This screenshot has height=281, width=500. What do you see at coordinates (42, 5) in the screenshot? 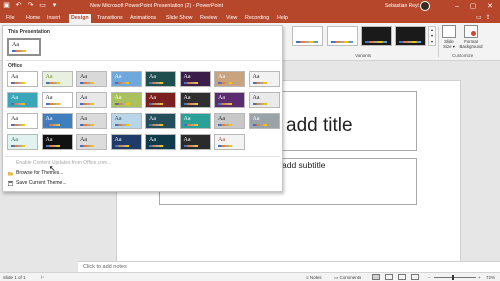
I see `present-icon: ▭` at bounding box center [42, 5].